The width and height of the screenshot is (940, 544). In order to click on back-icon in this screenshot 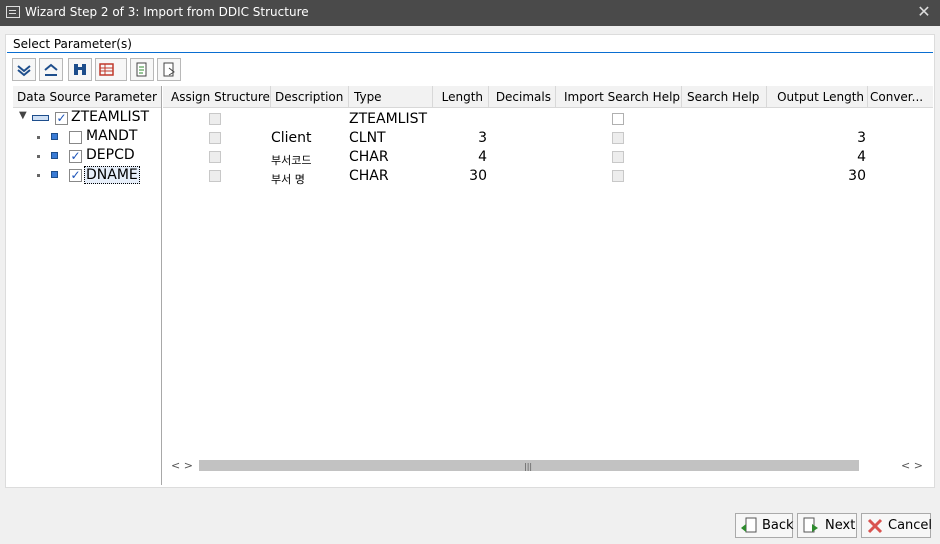, I will do `click(749, 525)`.